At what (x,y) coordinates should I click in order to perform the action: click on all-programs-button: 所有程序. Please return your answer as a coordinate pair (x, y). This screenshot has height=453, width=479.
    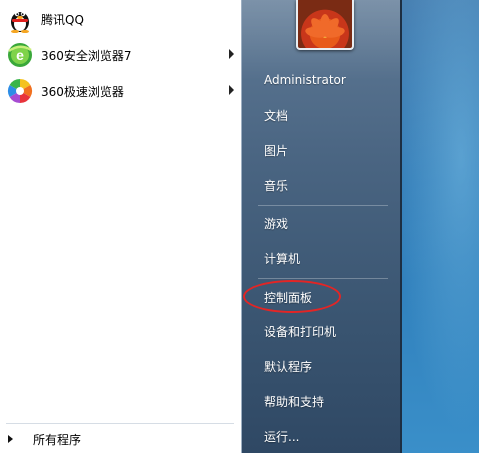
    Looking at the image, I should click on (120, 439).